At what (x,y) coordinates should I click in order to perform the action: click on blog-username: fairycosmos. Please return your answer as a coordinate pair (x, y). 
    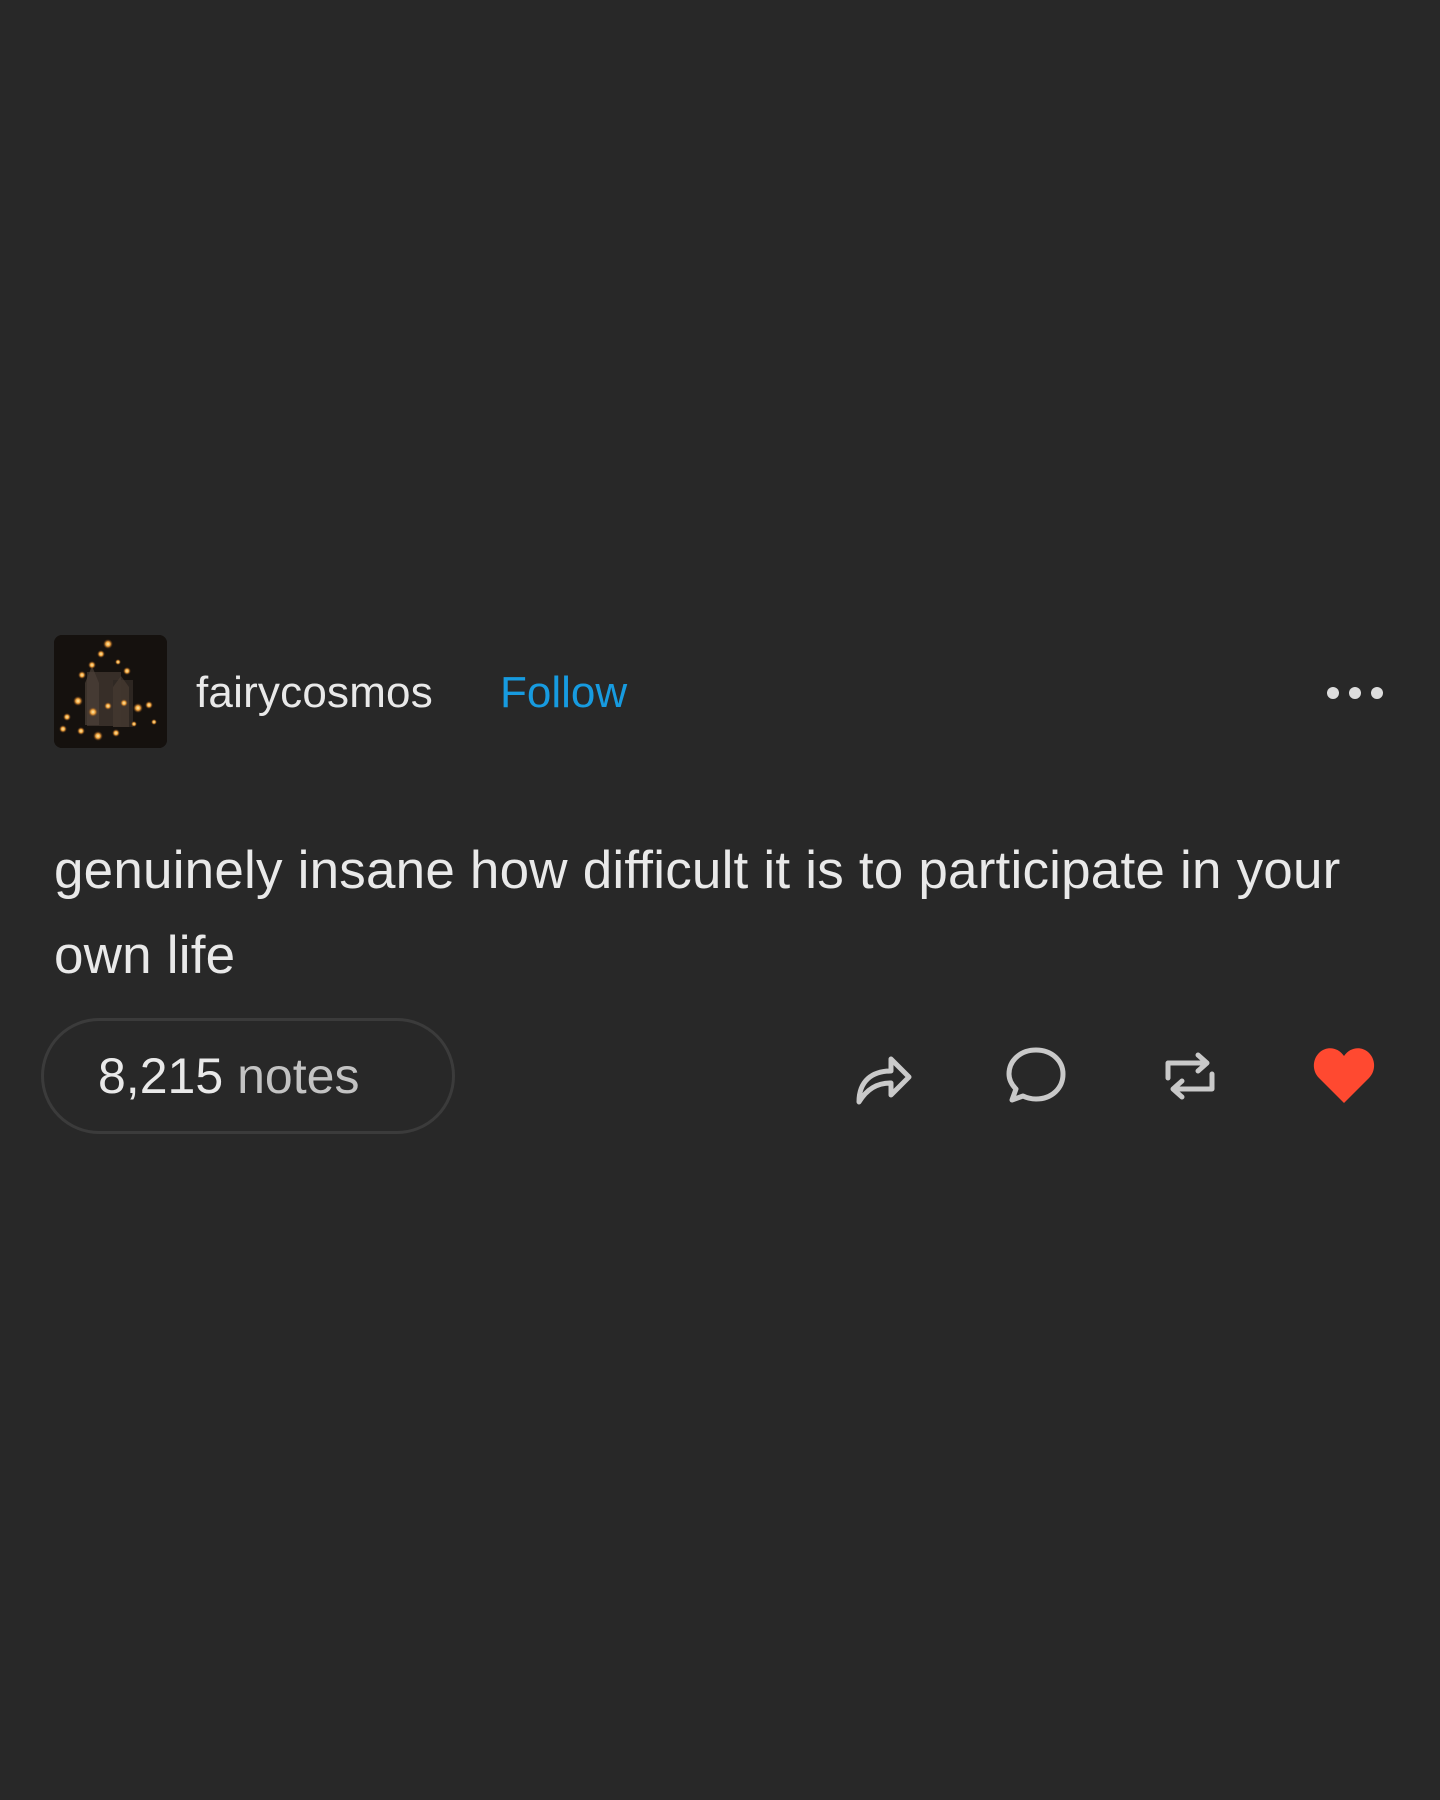
    Looking at the image, I should click on (314, 693).